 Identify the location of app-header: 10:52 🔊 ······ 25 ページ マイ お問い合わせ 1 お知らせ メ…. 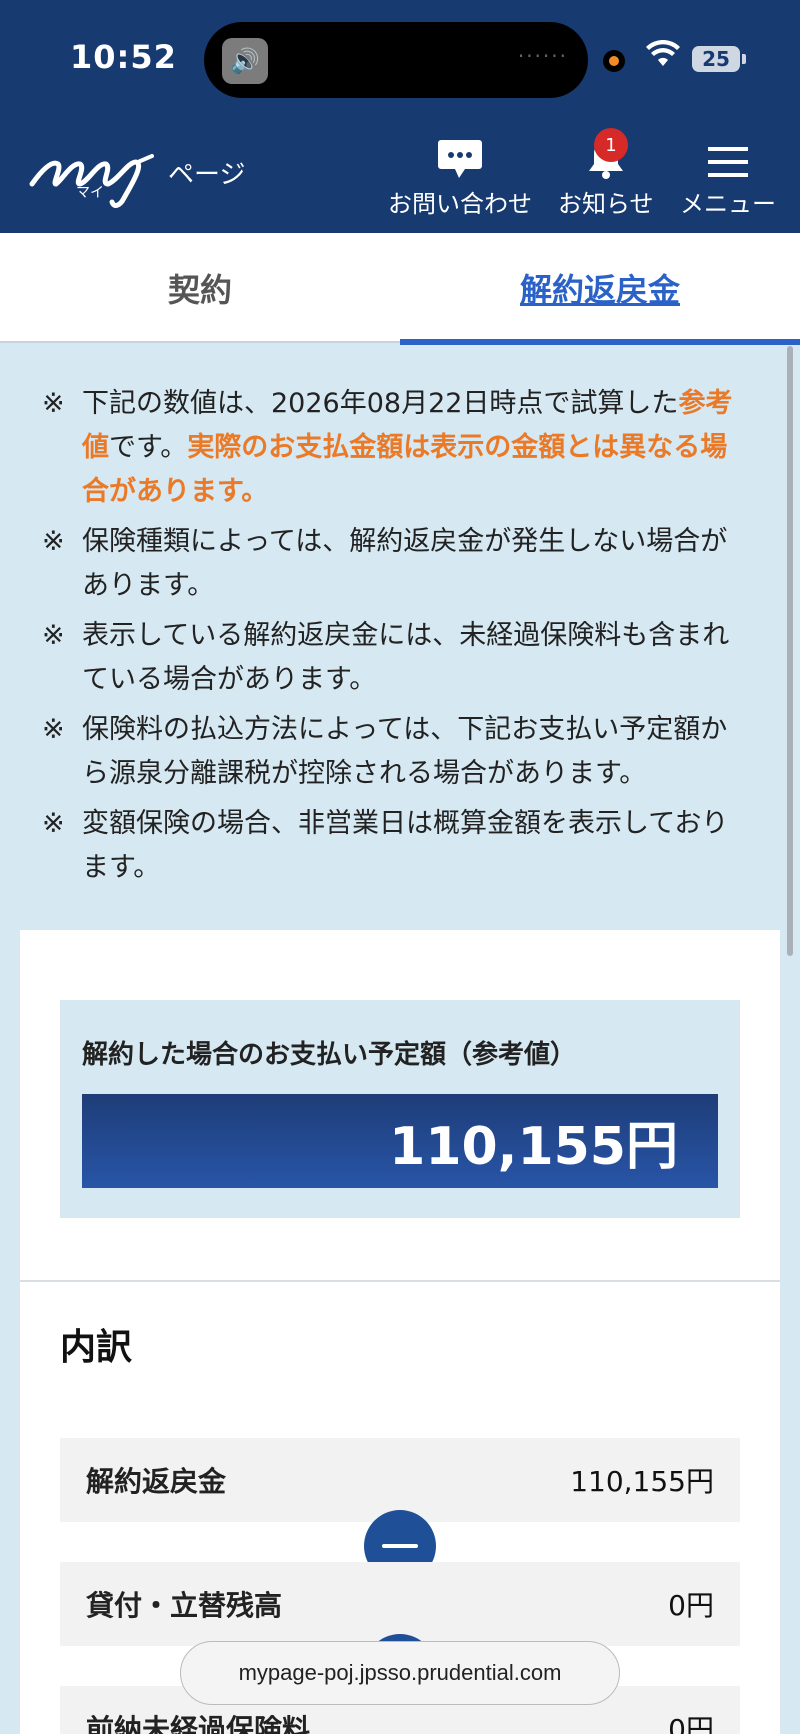
(400, 116).